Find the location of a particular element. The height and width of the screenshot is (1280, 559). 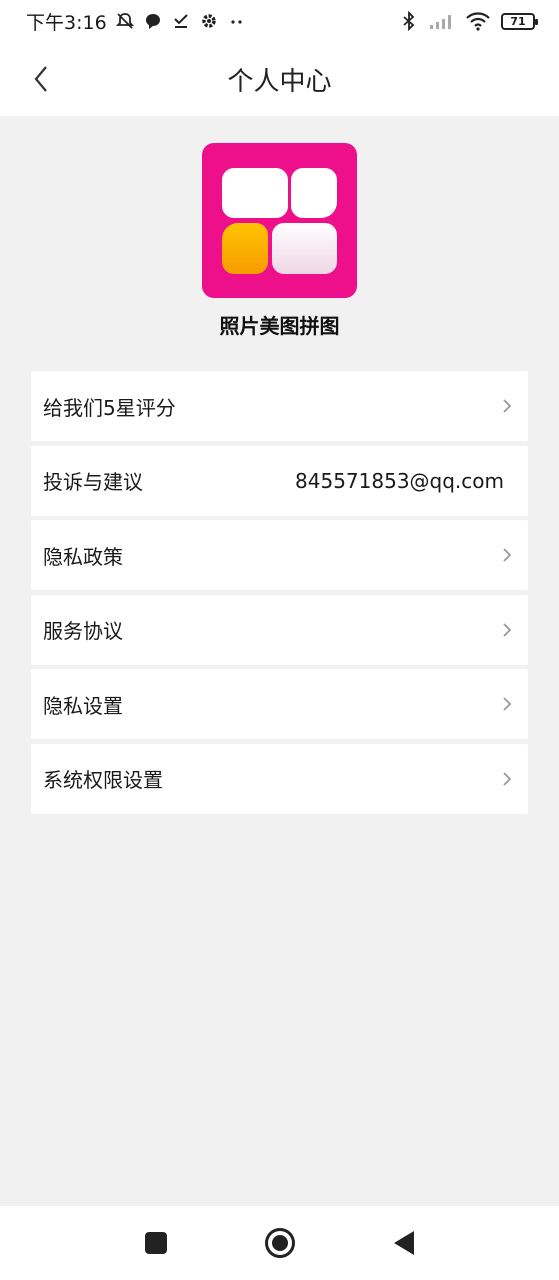

menu-item-label: 隐私政策 is located at coordinates (83, 556).